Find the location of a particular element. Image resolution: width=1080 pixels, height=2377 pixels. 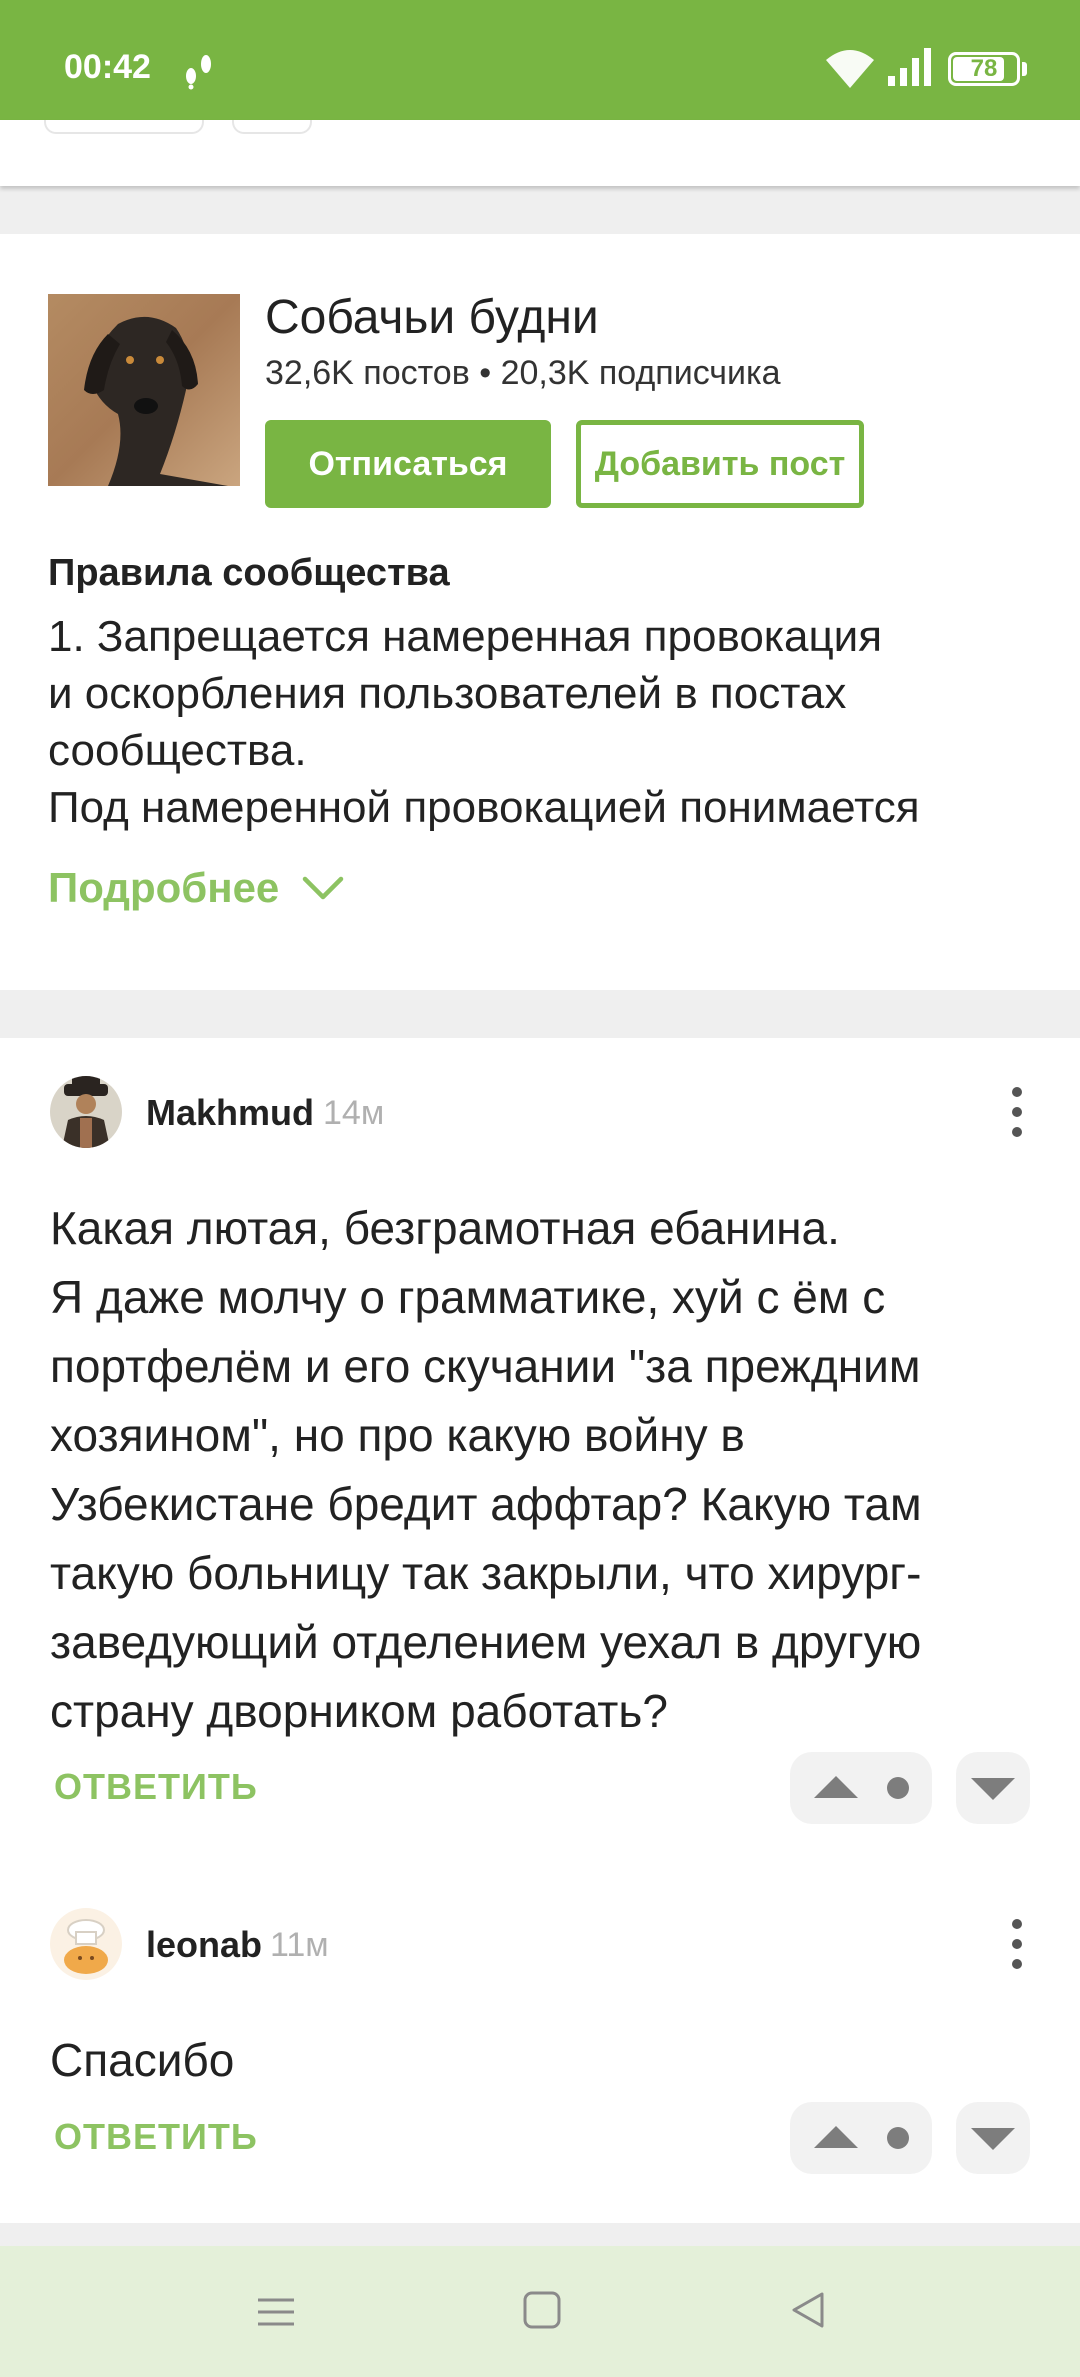

signal-icon is located at coordinates (909, 67).